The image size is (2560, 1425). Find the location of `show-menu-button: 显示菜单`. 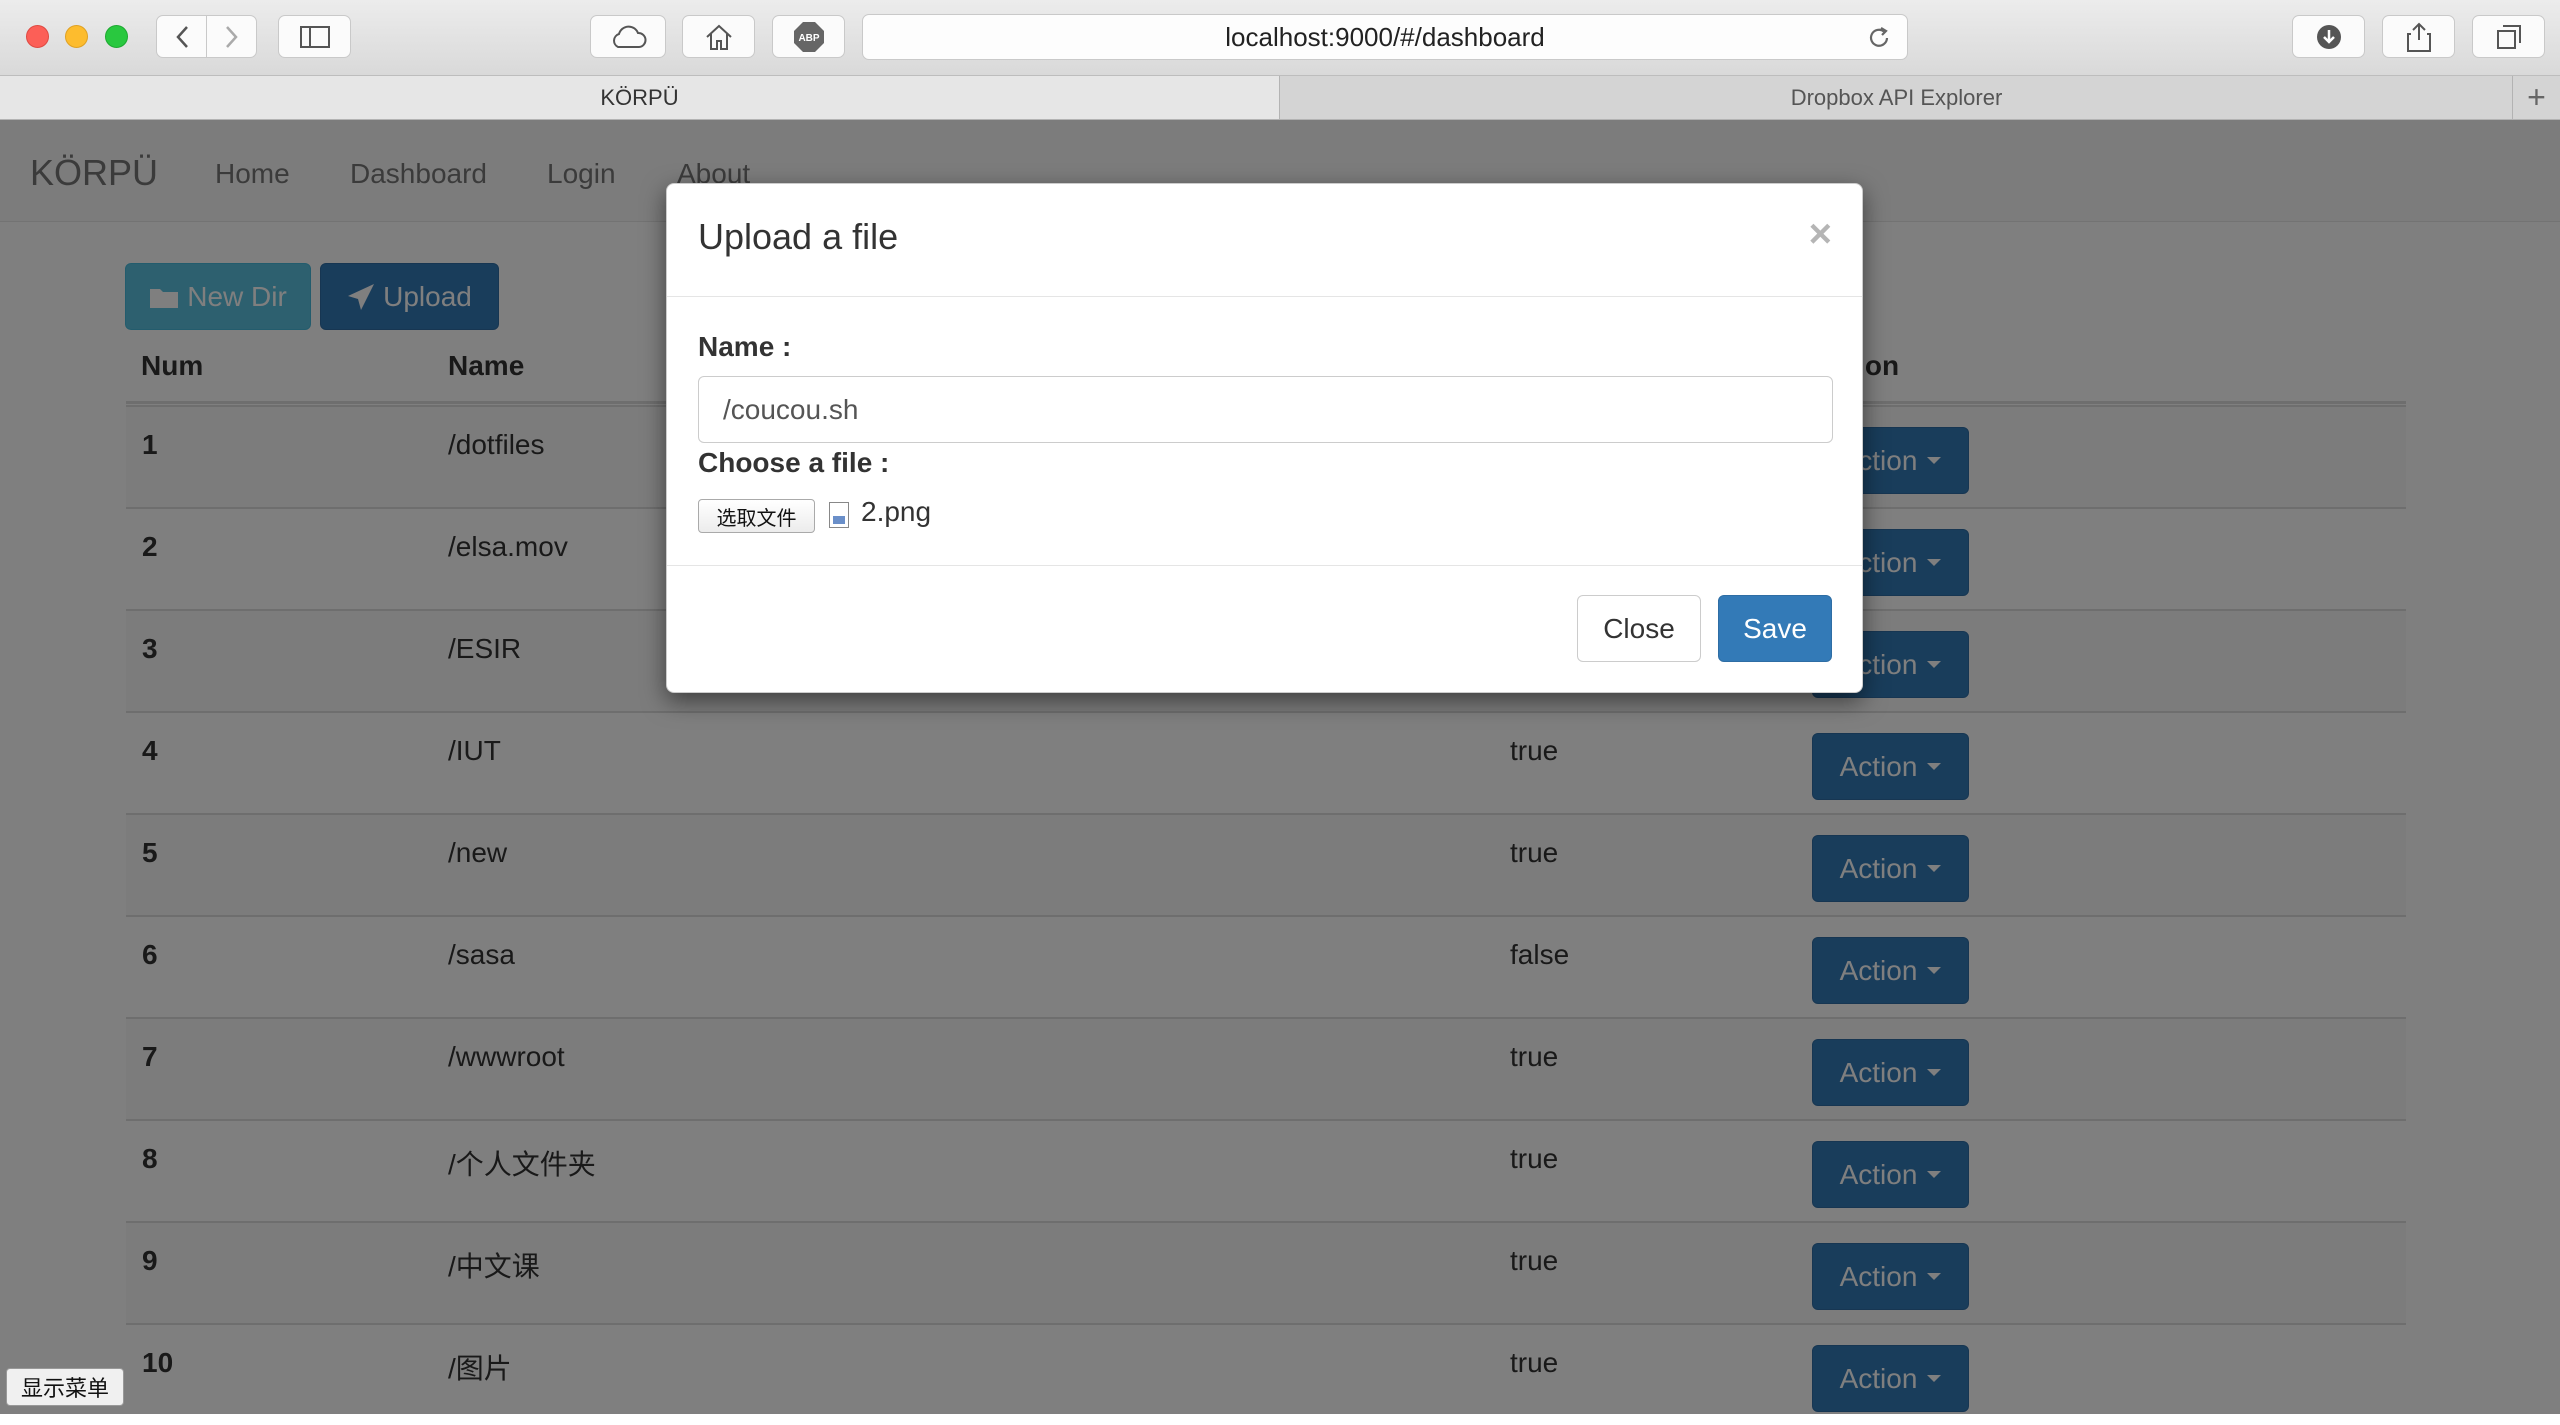

show-menu-button: 显示菜单 is located at coordinates (65, 1387).